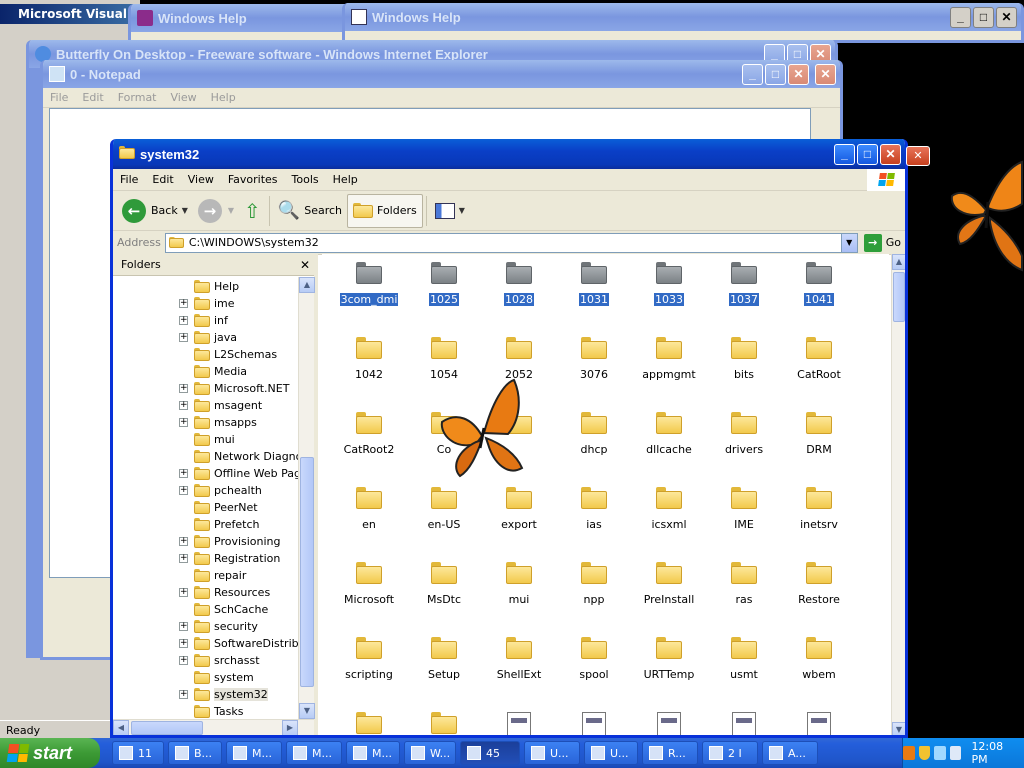 The width and height of the screenshot is (1024, 768). I want to click on tree-item: + security, so click(218, 626).